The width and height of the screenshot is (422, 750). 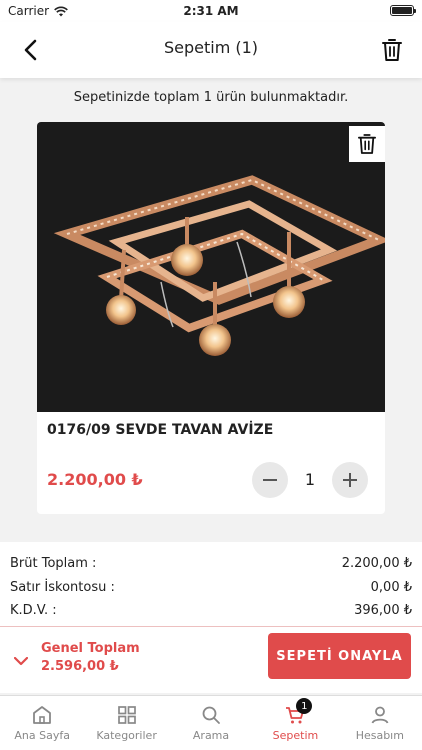 I want to click on brut-total-label: Brüt Toplam :, so click(x=53, y=563).